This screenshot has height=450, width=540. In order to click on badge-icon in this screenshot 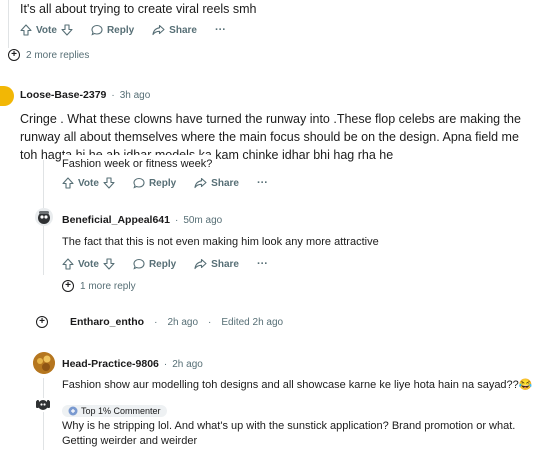, I will do `click(73, 411)`.